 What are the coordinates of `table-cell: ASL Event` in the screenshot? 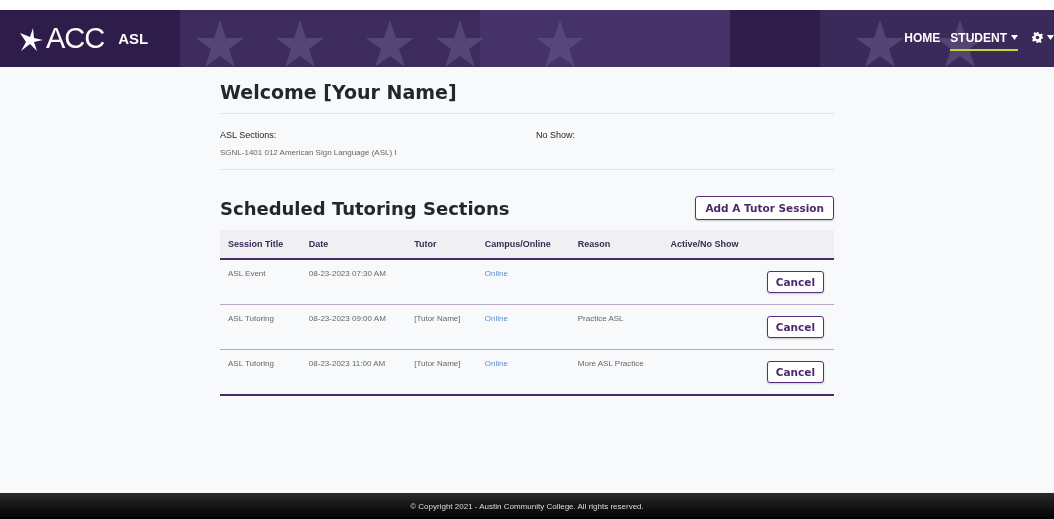 It's located at (247, 273).